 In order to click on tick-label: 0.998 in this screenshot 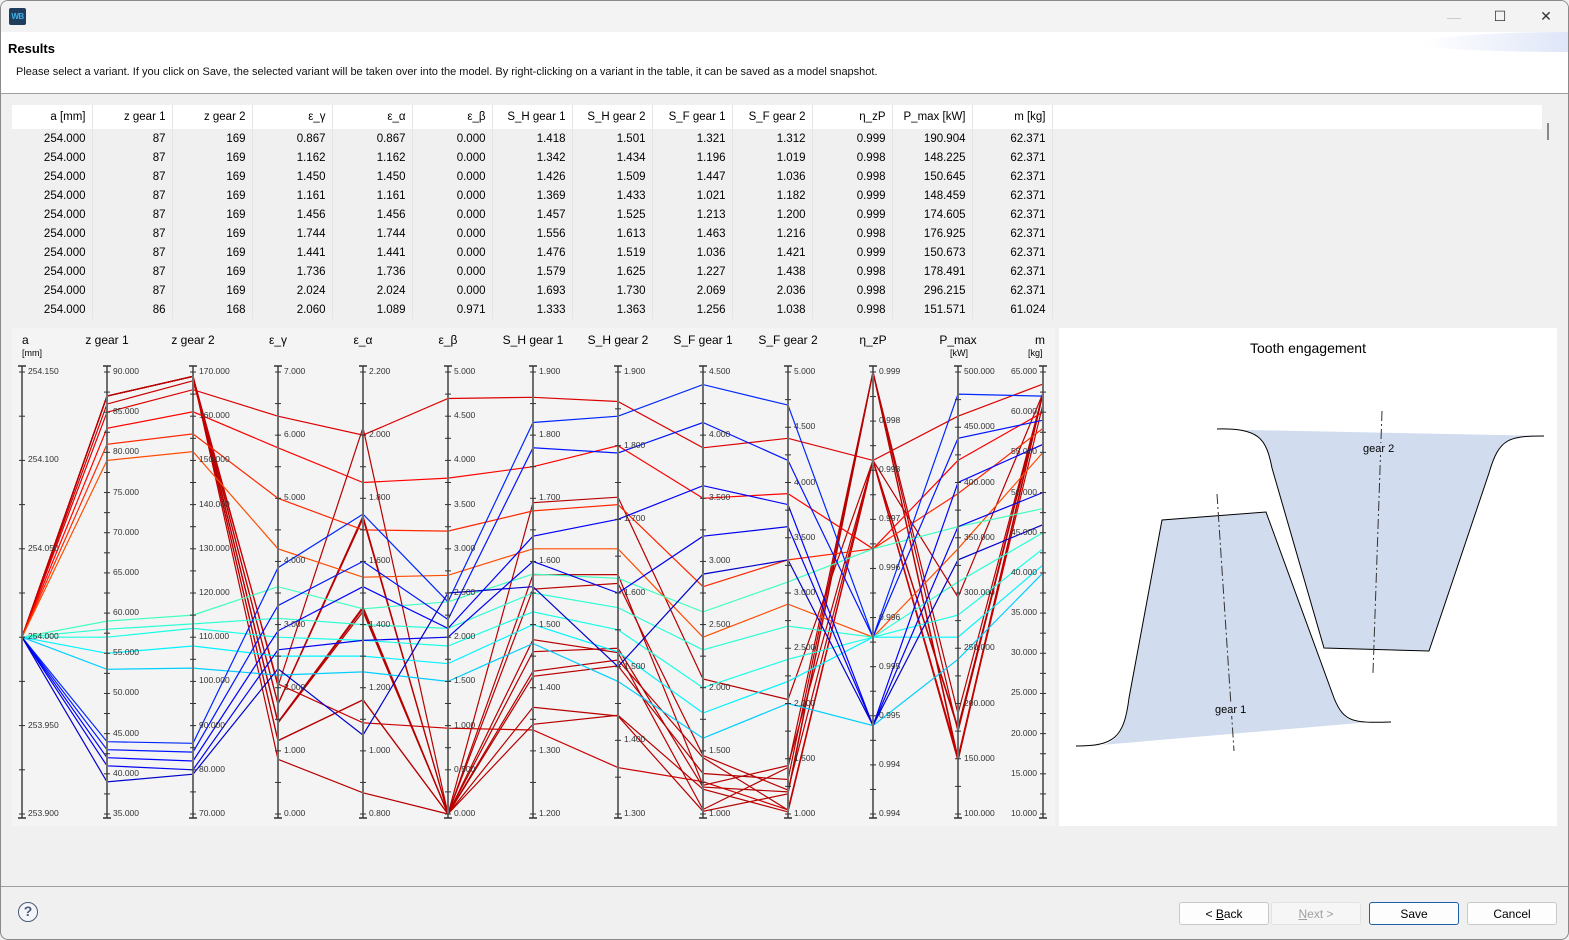, I will do `click(890, 469)`.